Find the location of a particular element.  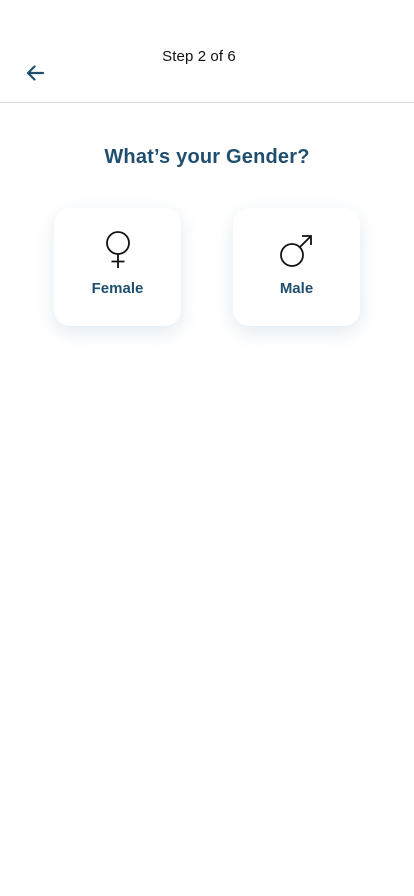

female-option-card: Female is located at coordinates (117, 267).